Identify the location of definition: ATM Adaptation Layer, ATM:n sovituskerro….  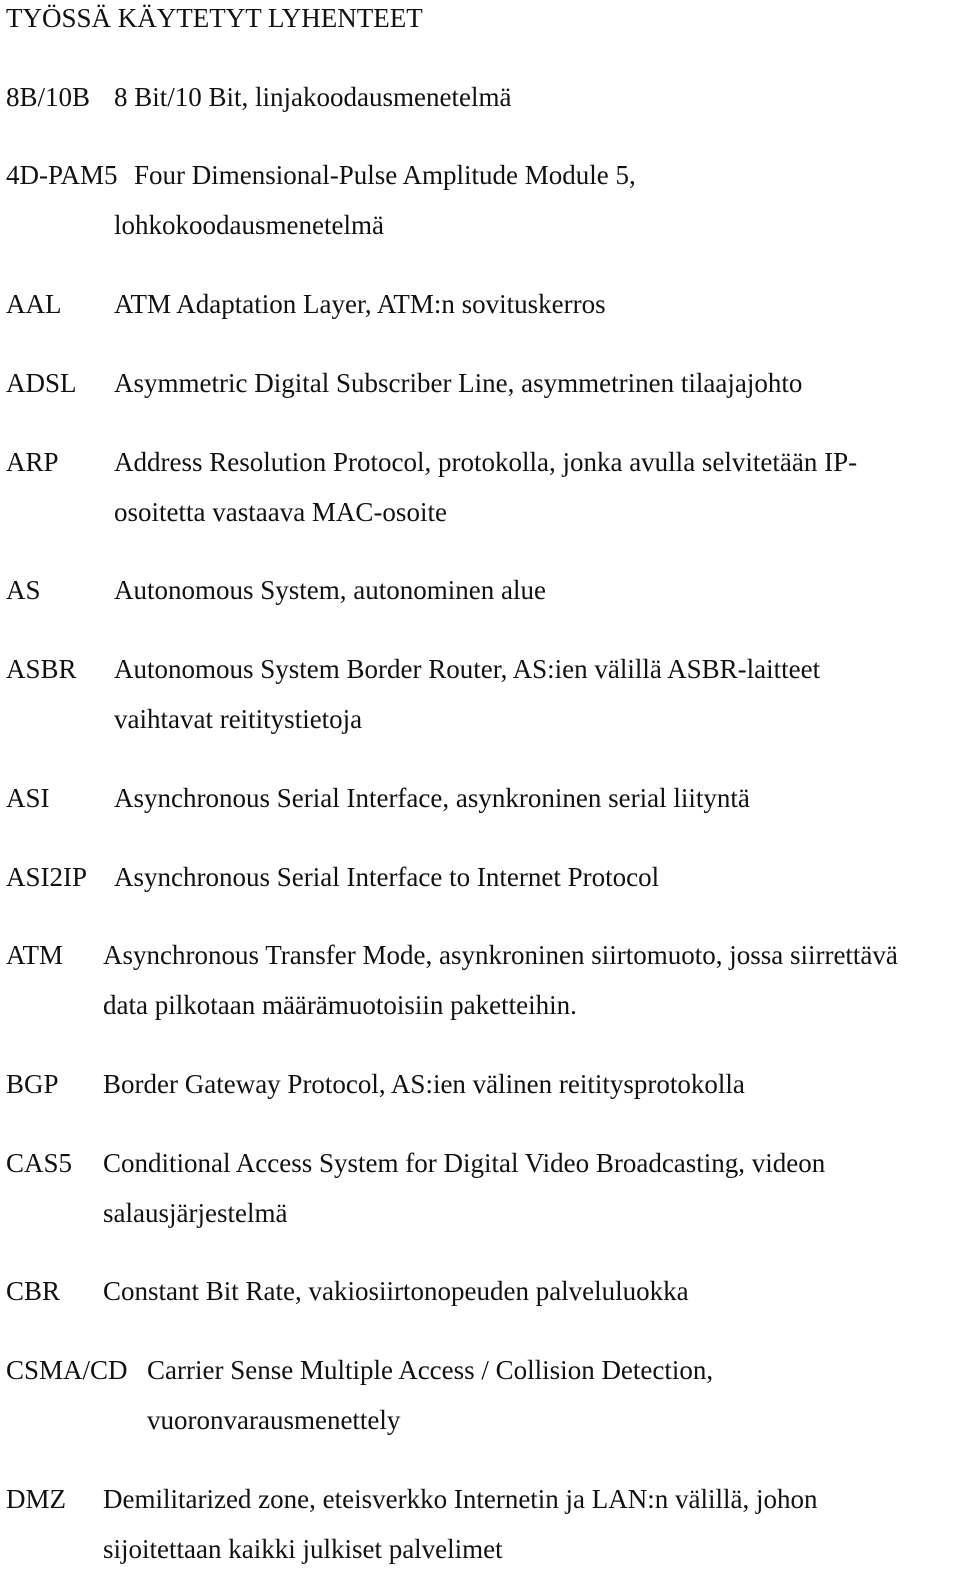
(360, 304).